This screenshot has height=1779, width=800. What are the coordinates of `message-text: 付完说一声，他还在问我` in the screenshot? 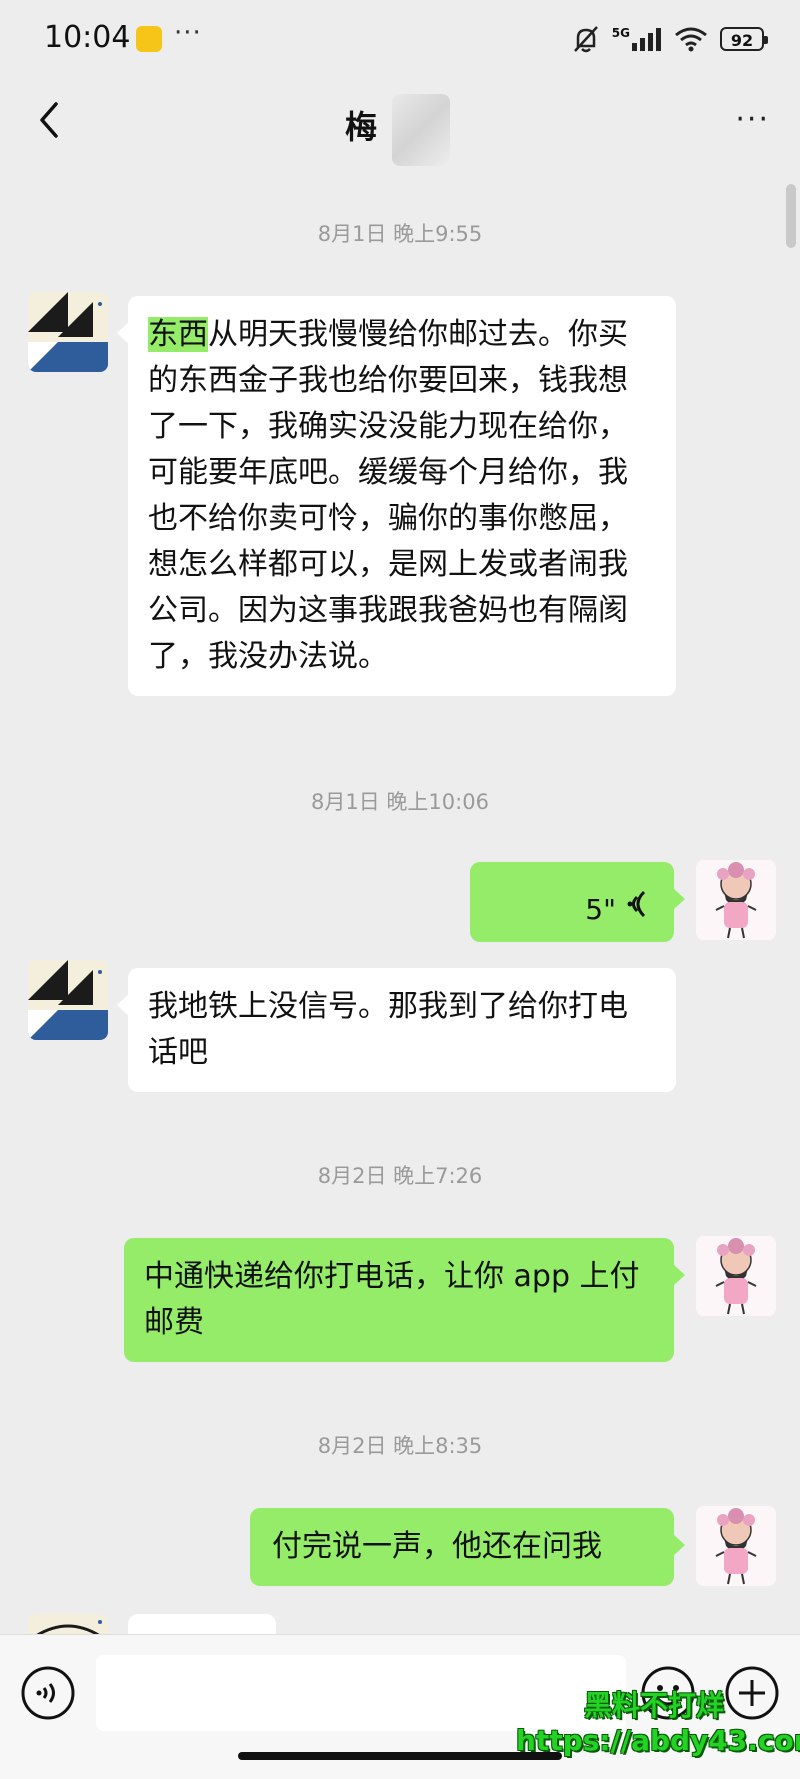 It's located at (437, 1546).